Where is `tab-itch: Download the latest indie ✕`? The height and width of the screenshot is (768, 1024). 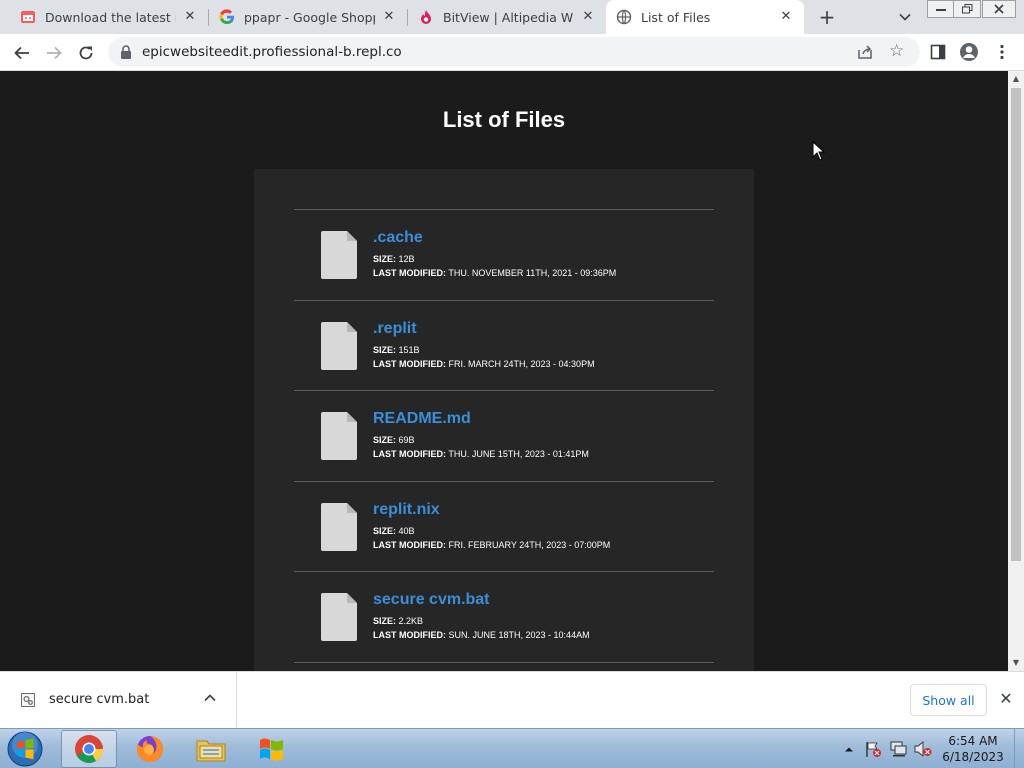 tab-itch: Download the latest indie ✕ is located at coordinates (109, 17).